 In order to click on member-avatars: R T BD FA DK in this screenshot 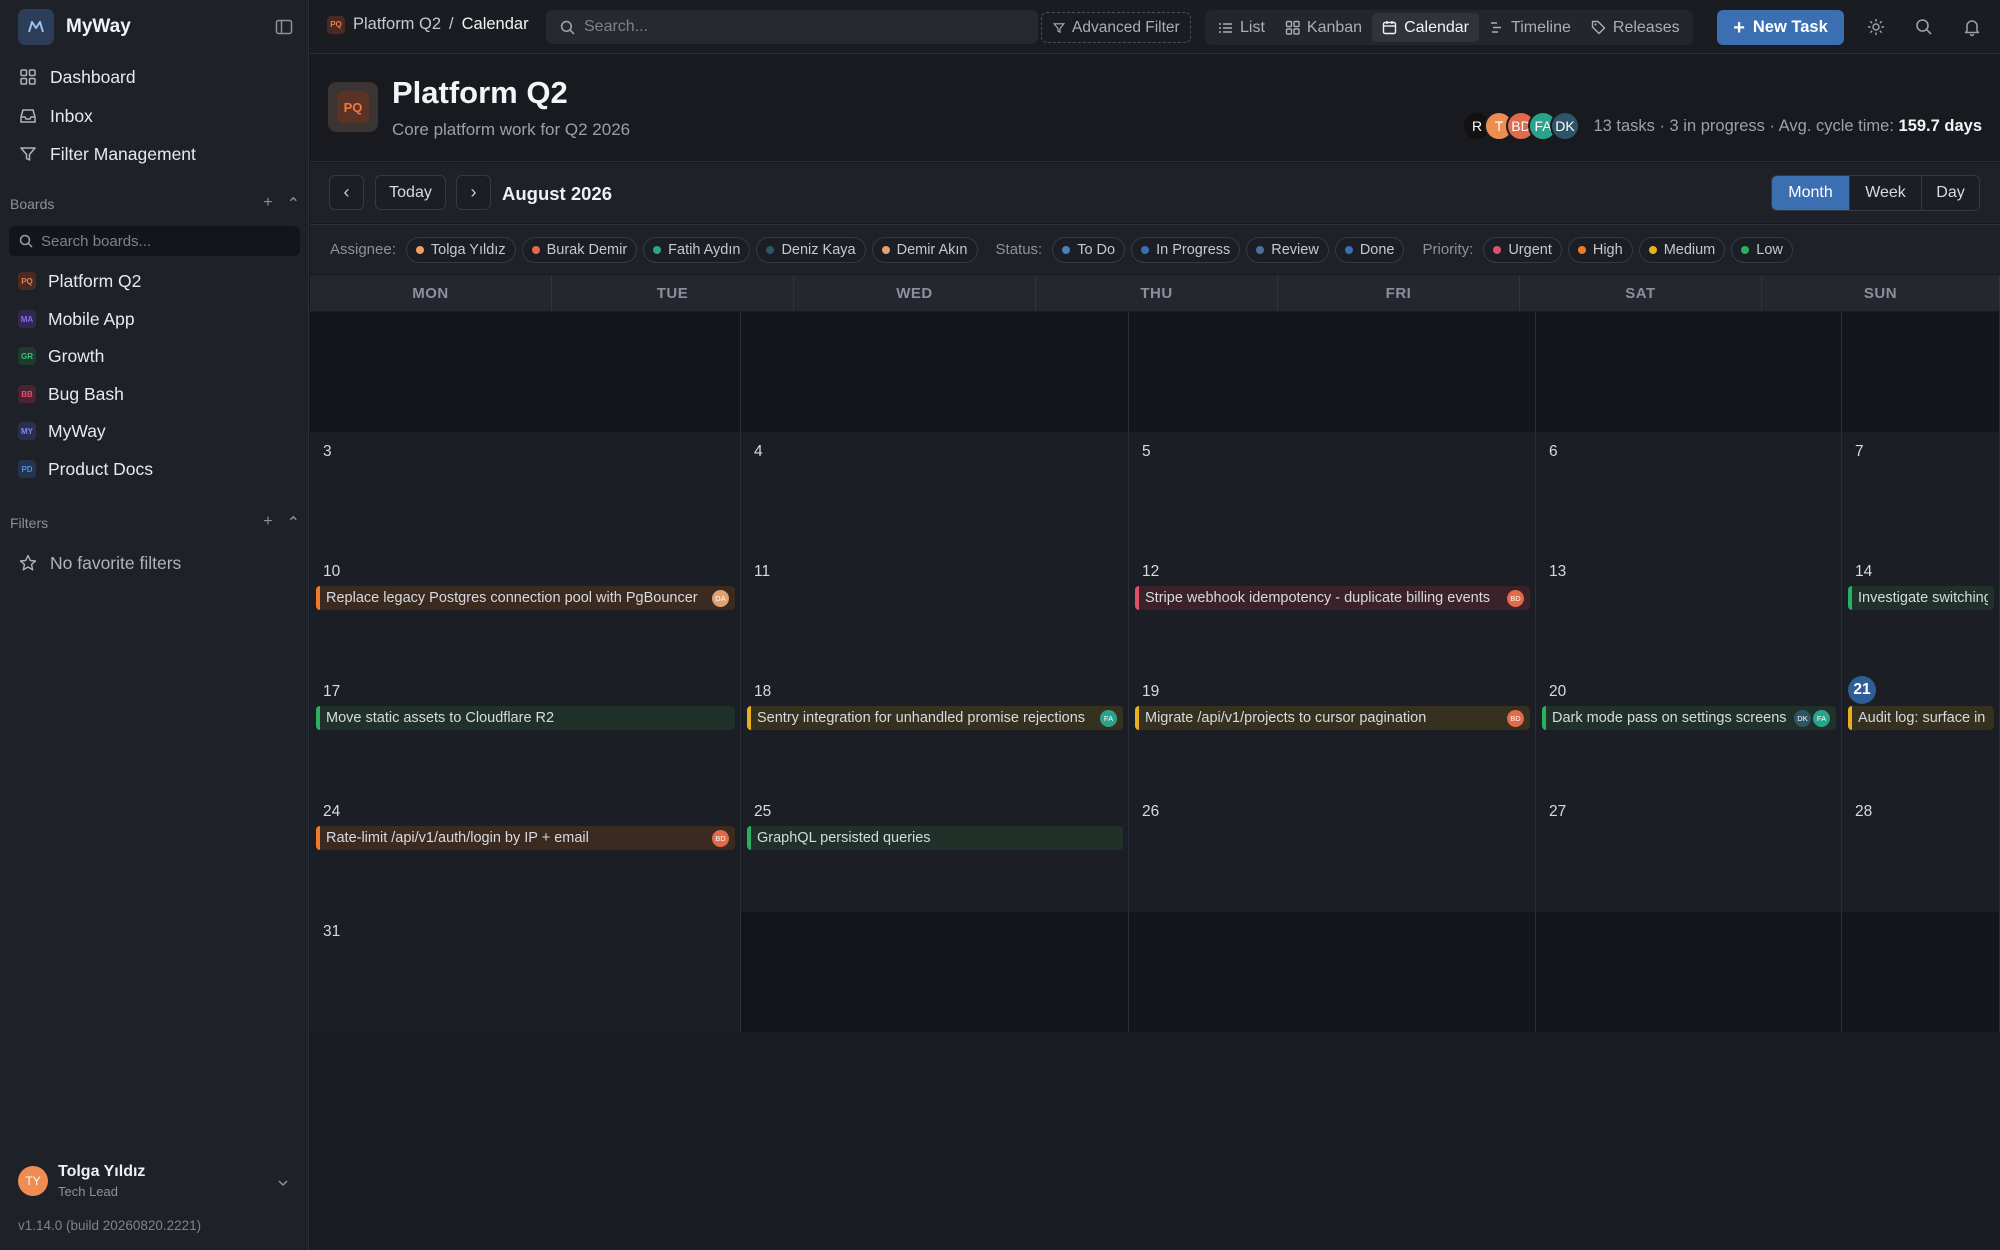, I will do `click(1521, 126)`.